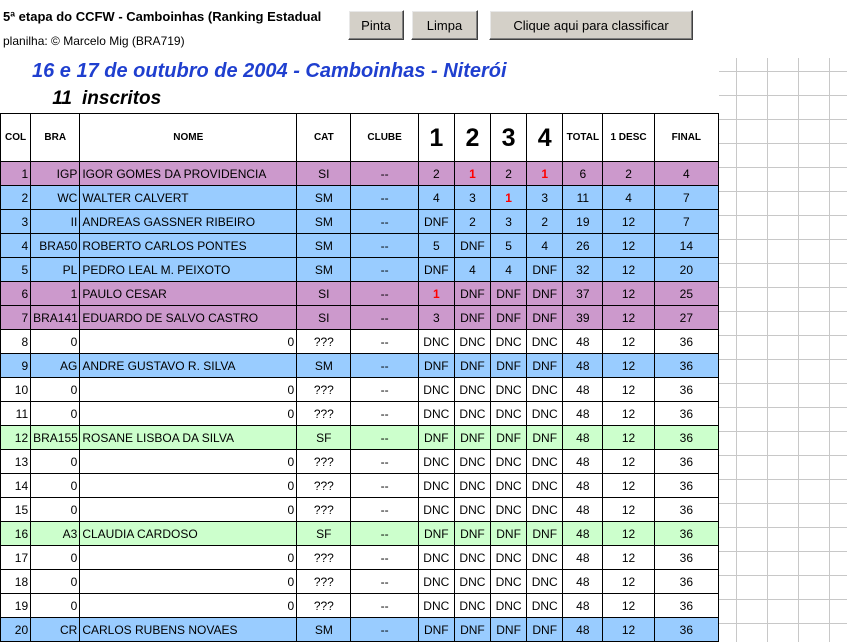  I want to click on cell-race-3: 4, so click(508, 269).